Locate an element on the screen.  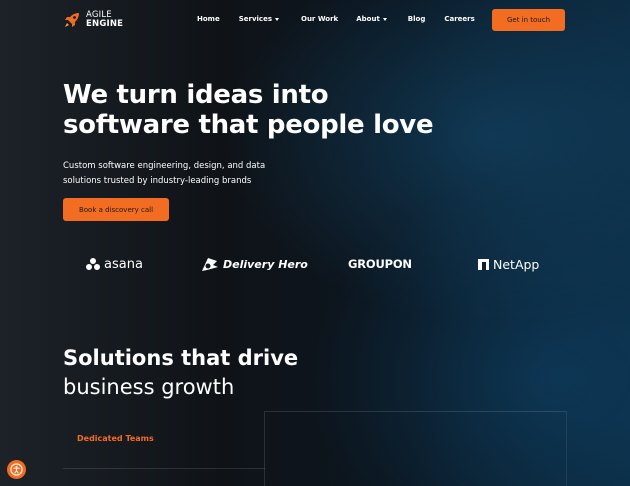
solutions-title-line1: Solutions that drive is located at coordinates (181, 358).